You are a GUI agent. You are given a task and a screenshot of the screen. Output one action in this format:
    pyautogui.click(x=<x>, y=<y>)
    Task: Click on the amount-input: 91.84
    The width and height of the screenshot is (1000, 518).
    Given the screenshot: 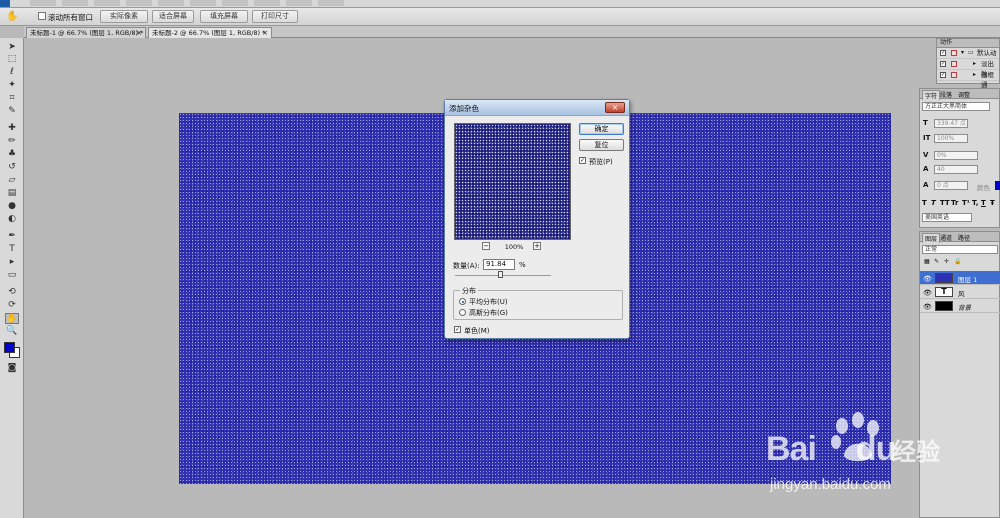 What is the action you would take?
    pyautogui.click(x=499, y=264)
    